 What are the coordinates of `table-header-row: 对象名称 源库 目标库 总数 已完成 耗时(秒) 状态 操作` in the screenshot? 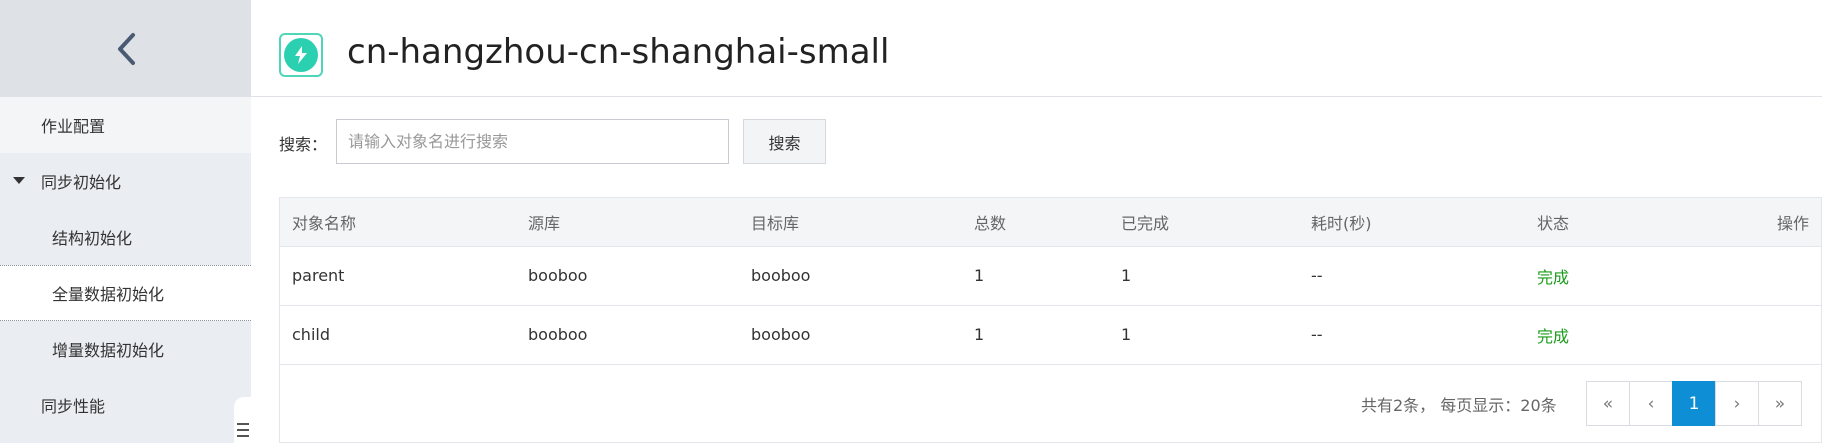 It's located at (1050, 222).